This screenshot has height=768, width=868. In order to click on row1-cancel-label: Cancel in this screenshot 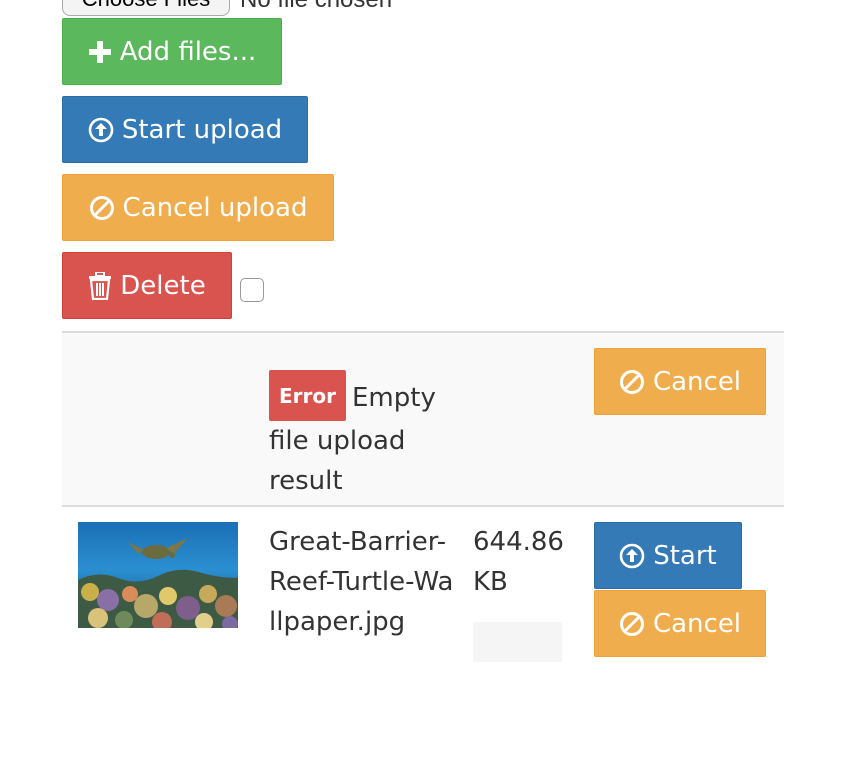, I will do `click(697, 381)`.